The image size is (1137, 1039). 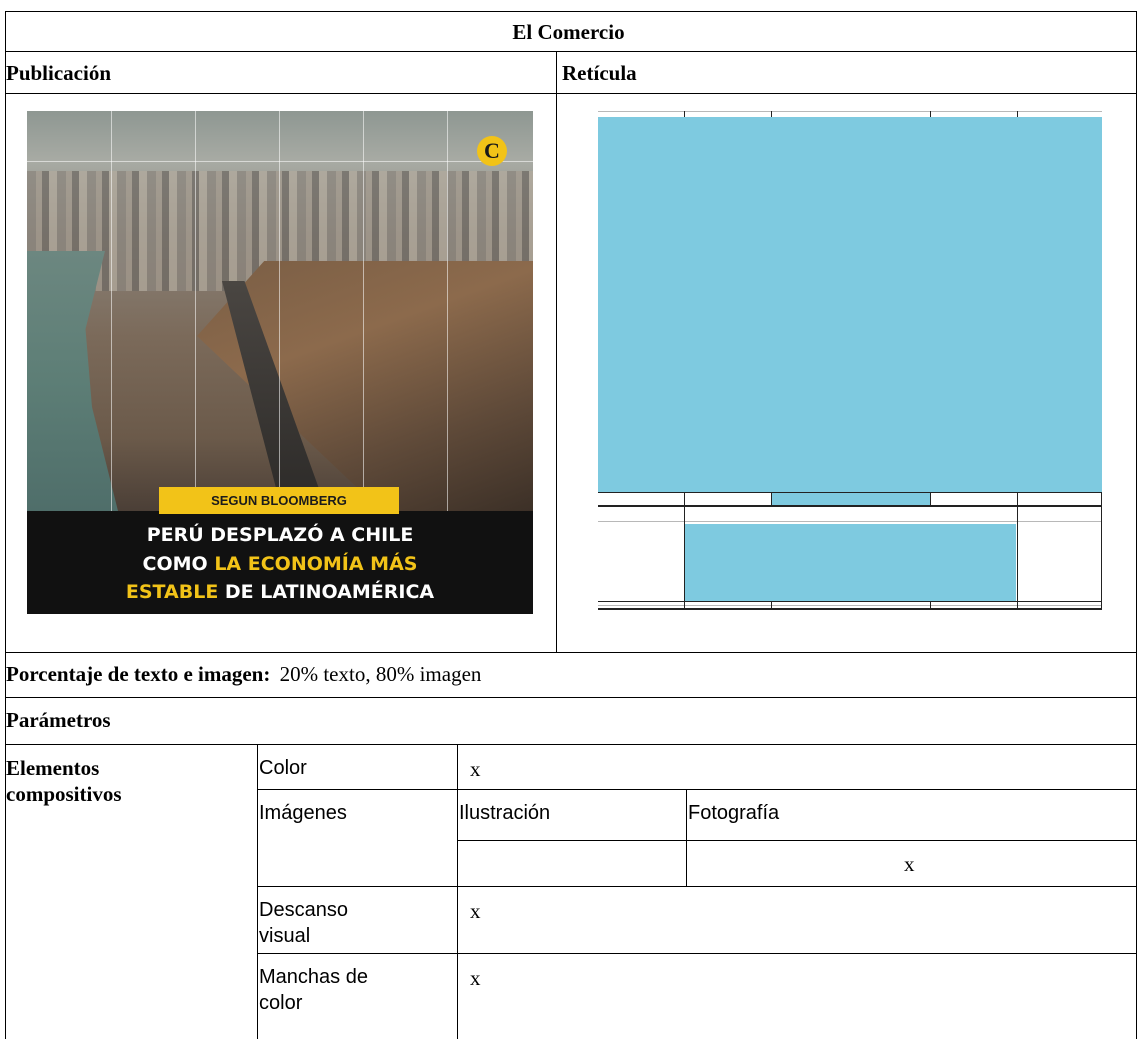 What do you see at coordinates (909, 864) in the screenshot?
I see `photo-value: x` at bounding box center [909, 864].